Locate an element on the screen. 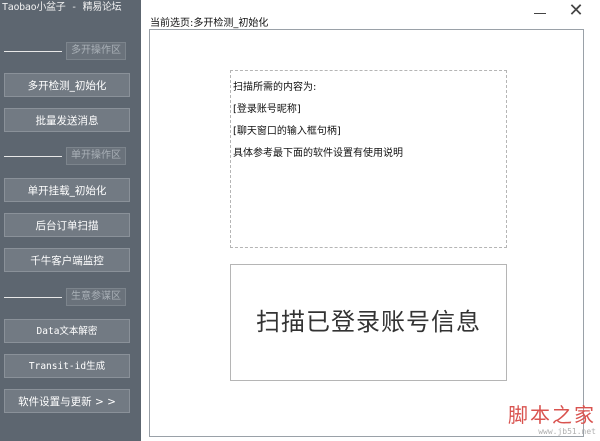 The image size is (600, 441). section-single-open: 单开操作区 is located at coordinates (70, 156).